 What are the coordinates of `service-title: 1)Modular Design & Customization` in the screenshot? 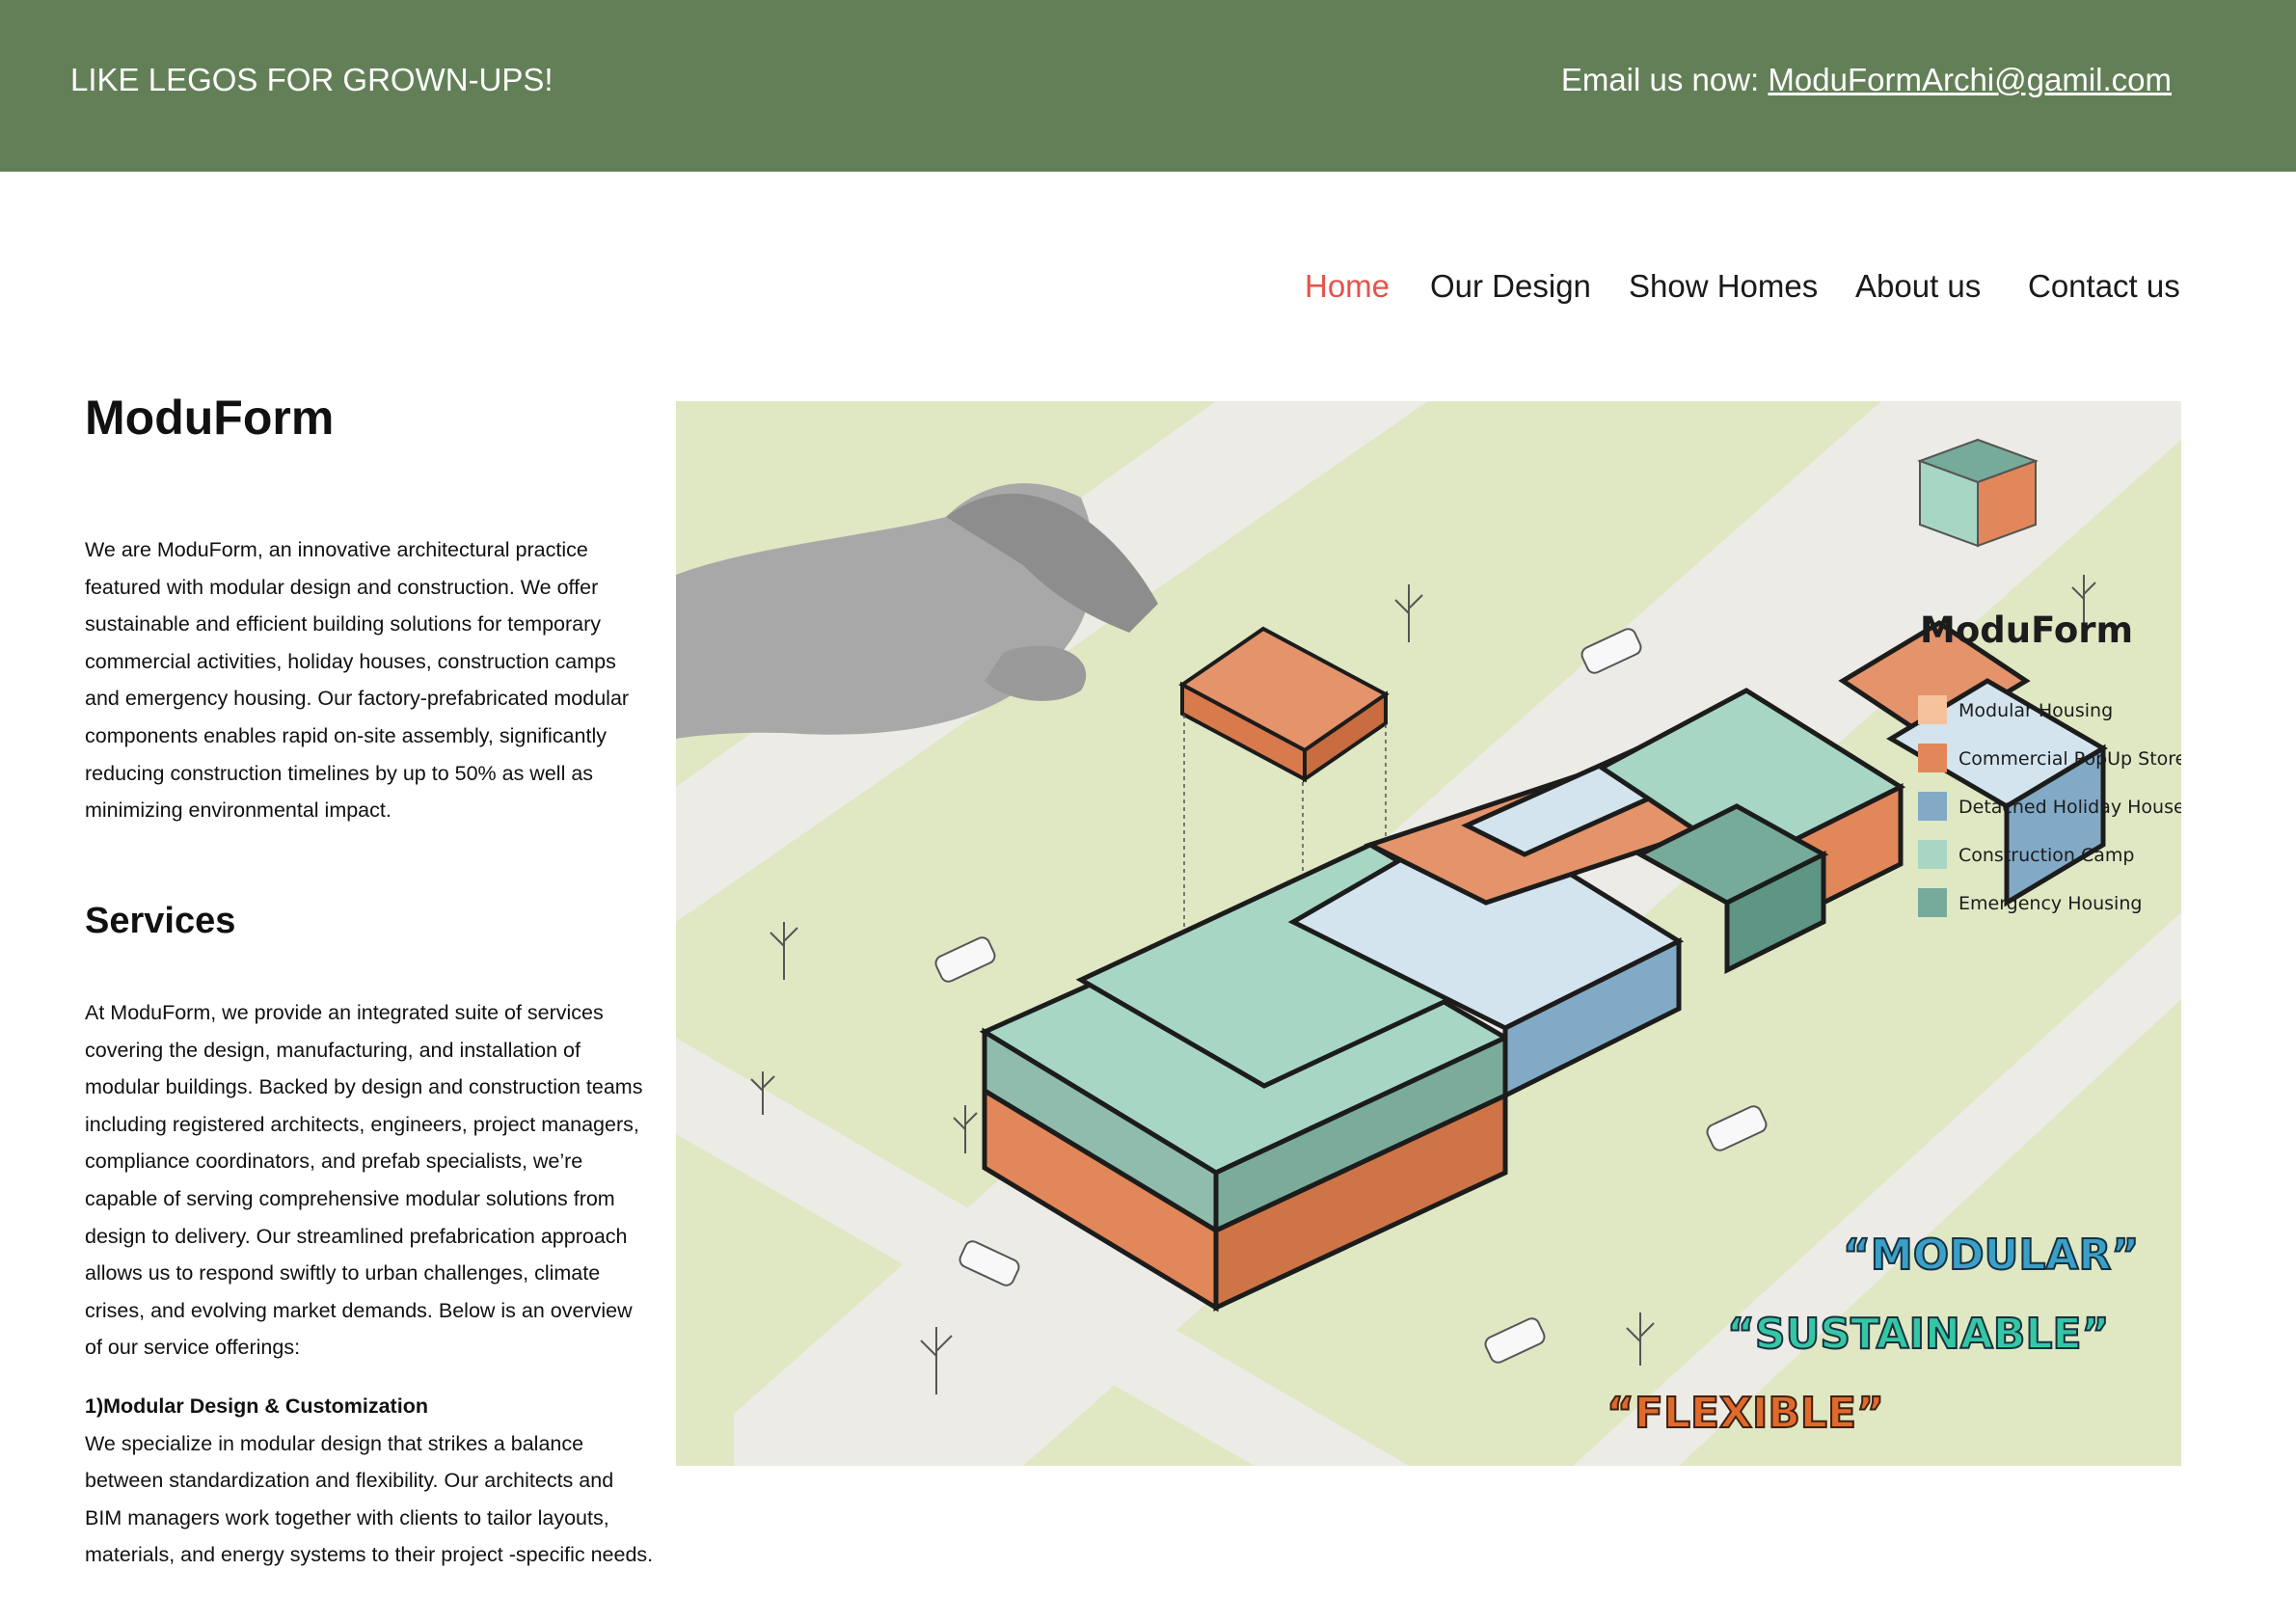 It's located at (256, 1406).